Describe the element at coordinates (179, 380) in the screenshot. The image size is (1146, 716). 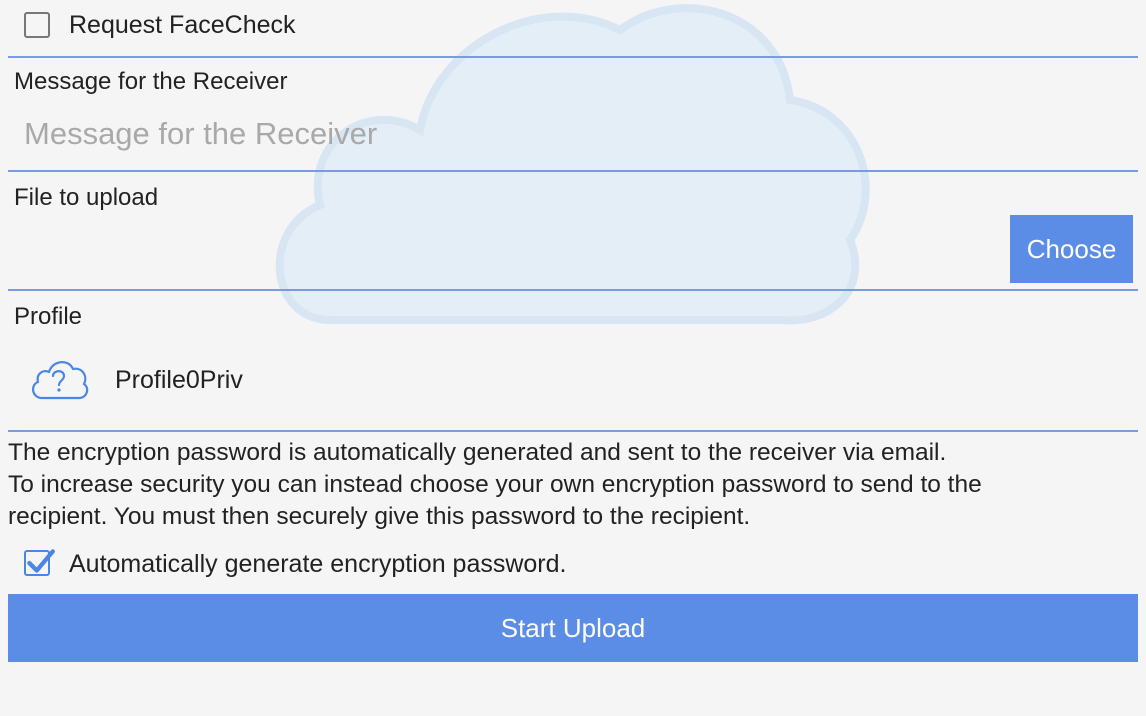
I see `profile-name: Profile0Priv` at that location.